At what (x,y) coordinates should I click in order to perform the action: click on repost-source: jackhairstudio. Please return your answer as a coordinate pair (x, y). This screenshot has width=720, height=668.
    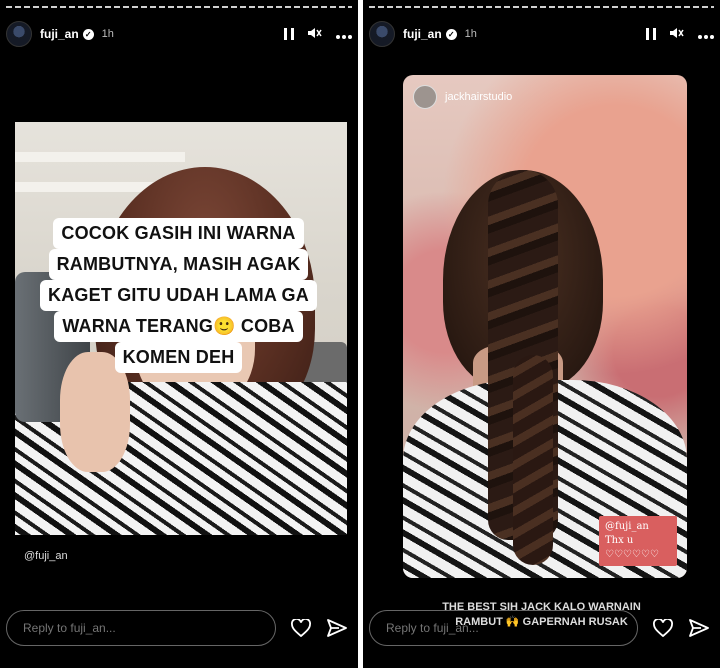
    Looking at the image, I should click on (462, 97).